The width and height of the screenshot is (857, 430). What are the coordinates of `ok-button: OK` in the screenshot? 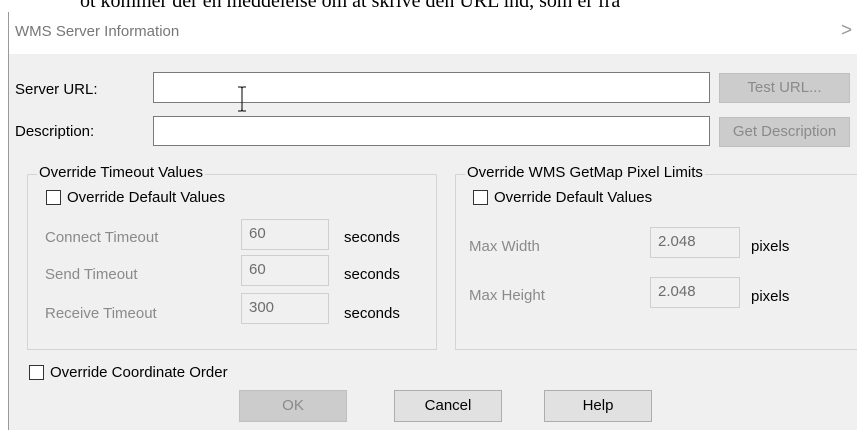 It's located at (293, 406).